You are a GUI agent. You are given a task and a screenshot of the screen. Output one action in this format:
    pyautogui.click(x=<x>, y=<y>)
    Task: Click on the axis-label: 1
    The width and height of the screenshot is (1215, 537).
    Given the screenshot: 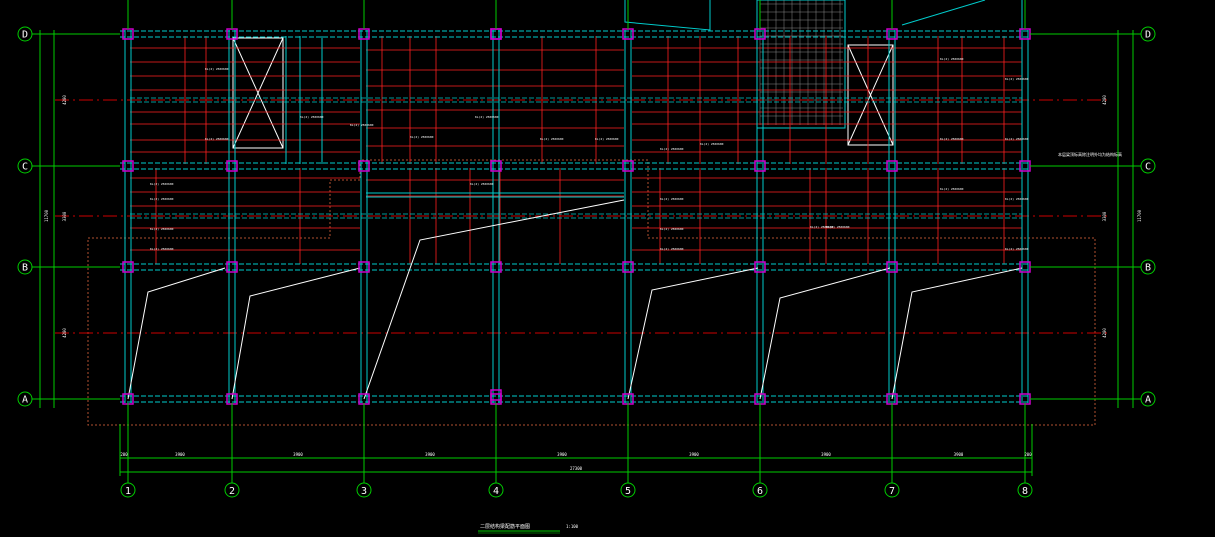 What is the action you would take?
    pyautogui.click(x=128, y=491)
    